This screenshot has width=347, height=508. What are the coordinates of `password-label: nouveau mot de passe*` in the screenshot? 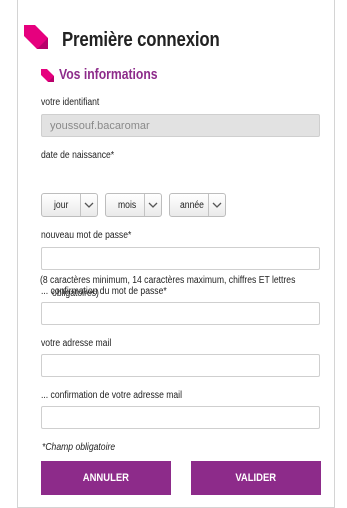 It's located at (86, 235).